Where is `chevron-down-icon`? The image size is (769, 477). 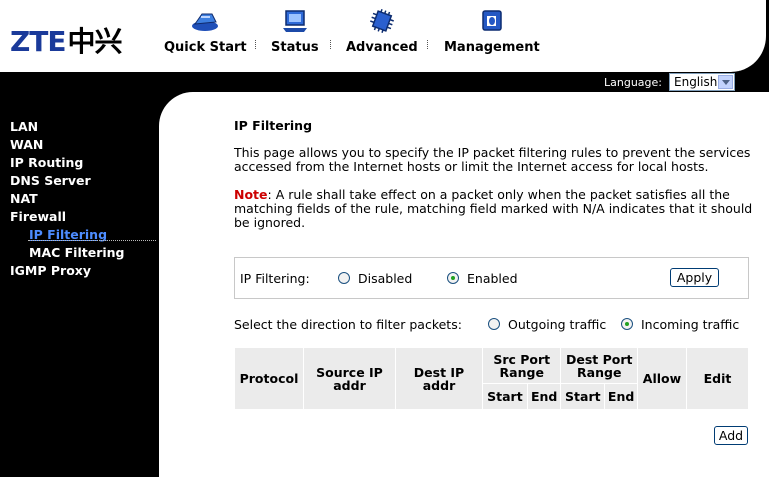
chevron-down-icon is located at coordinates (725, 82).